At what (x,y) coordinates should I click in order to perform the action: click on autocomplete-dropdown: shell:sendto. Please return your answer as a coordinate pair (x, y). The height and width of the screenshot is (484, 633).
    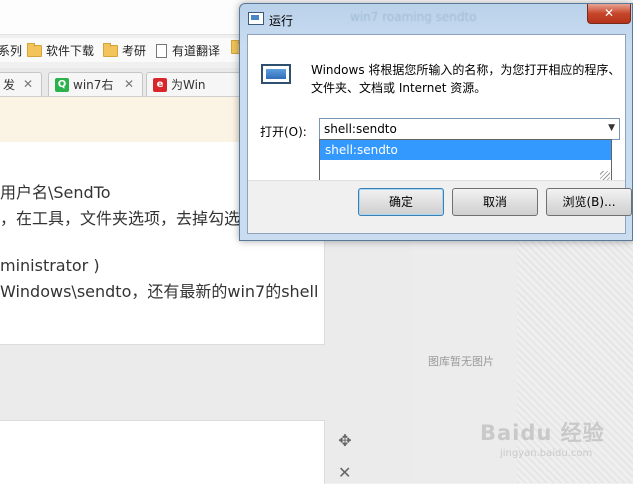
    Looking at the image, I should click on (465, 161).